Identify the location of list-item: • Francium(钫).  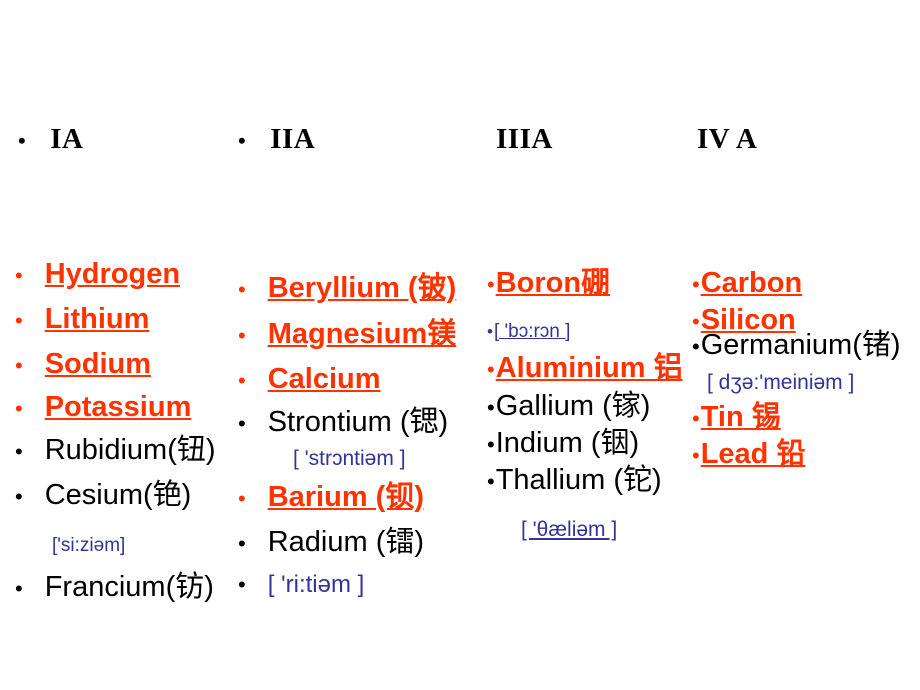
(114, 587).